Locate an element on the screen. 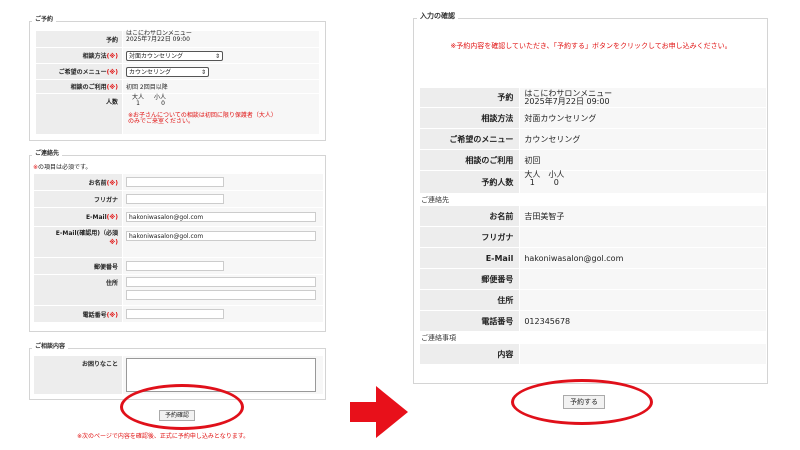 The width and height of the screenshot is (800, 450). confirm-adult: 大人 1 is located at coordinates (532, 179).